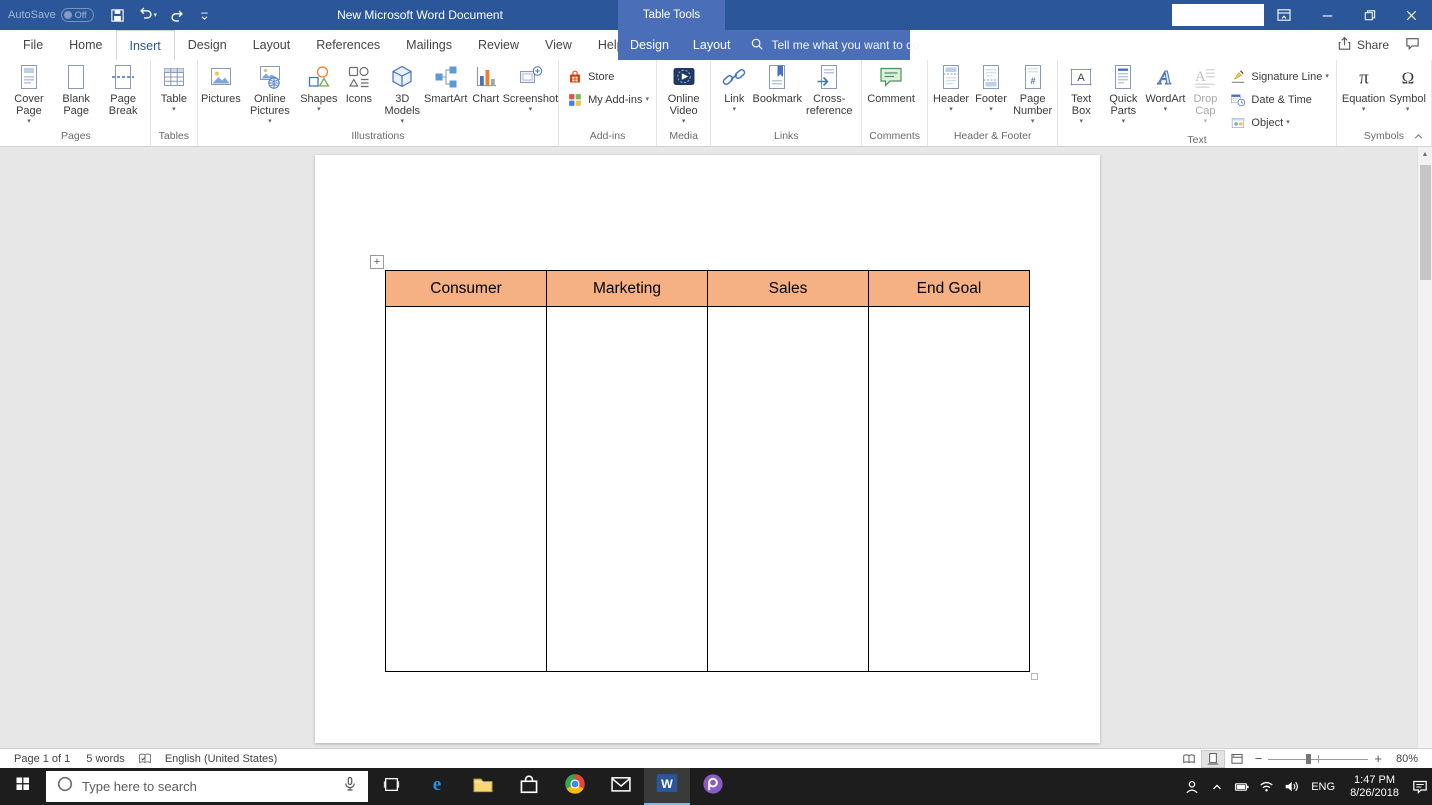 Image resolution: width=1432 pixels, height=805 pixels. I want to click on taskbar-app-task-view, so click(391, 786).